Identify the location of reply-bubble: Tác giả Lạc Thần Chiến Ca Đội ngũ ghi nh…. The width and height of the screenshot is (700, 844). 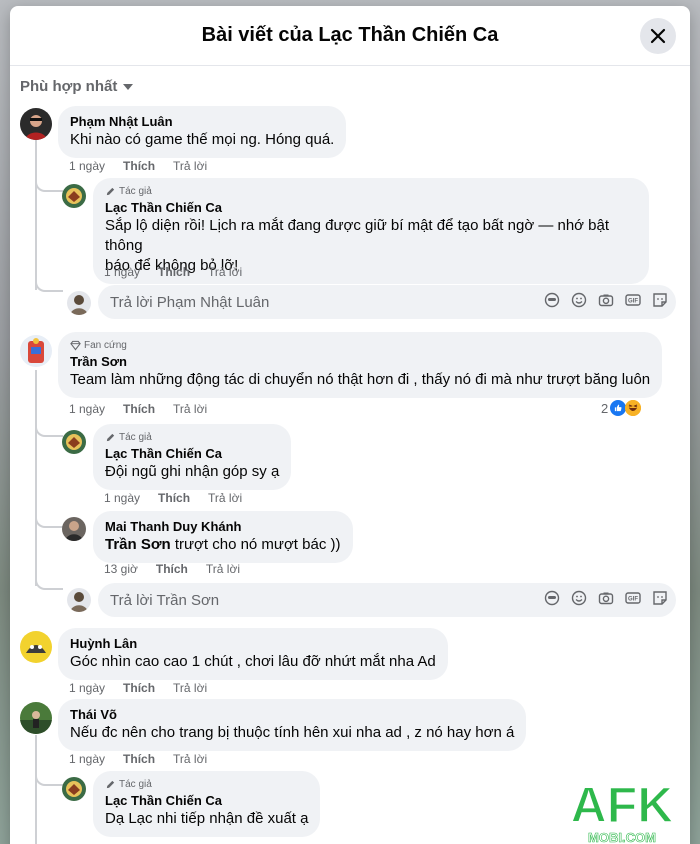
(192, 457).